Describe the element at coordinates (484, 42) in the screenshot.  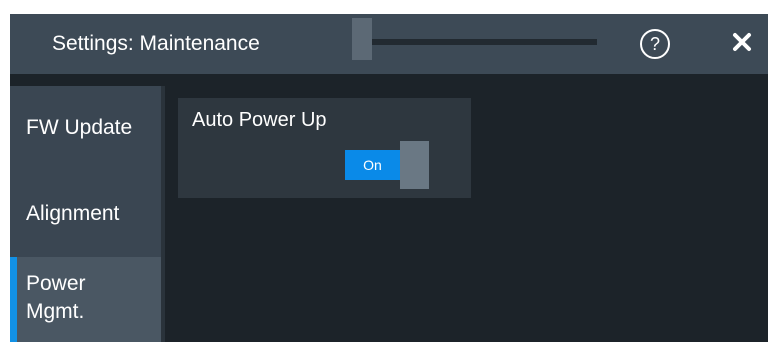
I see `transparency-slider-track` at that location.